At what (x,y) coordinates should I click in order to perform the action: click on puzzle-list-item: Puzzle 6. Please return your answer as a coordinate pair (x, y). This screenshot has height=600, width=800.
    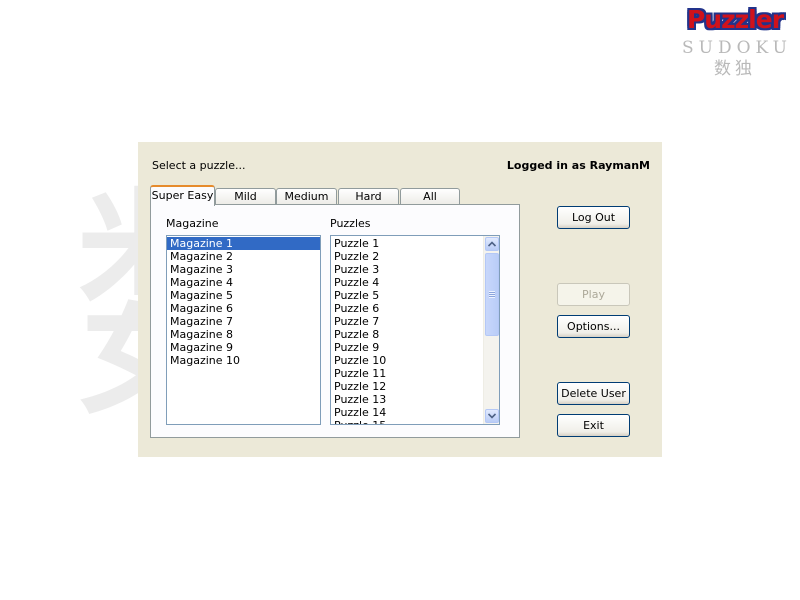
    Looking at the image, I should click on (407, 308).